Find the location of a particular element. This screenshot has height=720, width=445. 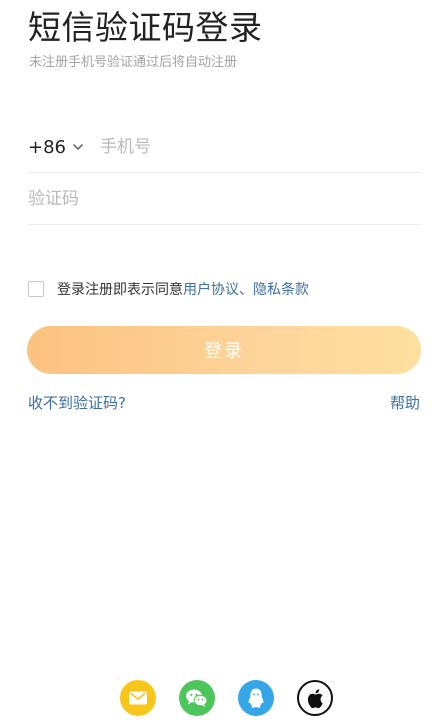

wechat-icon is located at coordinates (197, 698).